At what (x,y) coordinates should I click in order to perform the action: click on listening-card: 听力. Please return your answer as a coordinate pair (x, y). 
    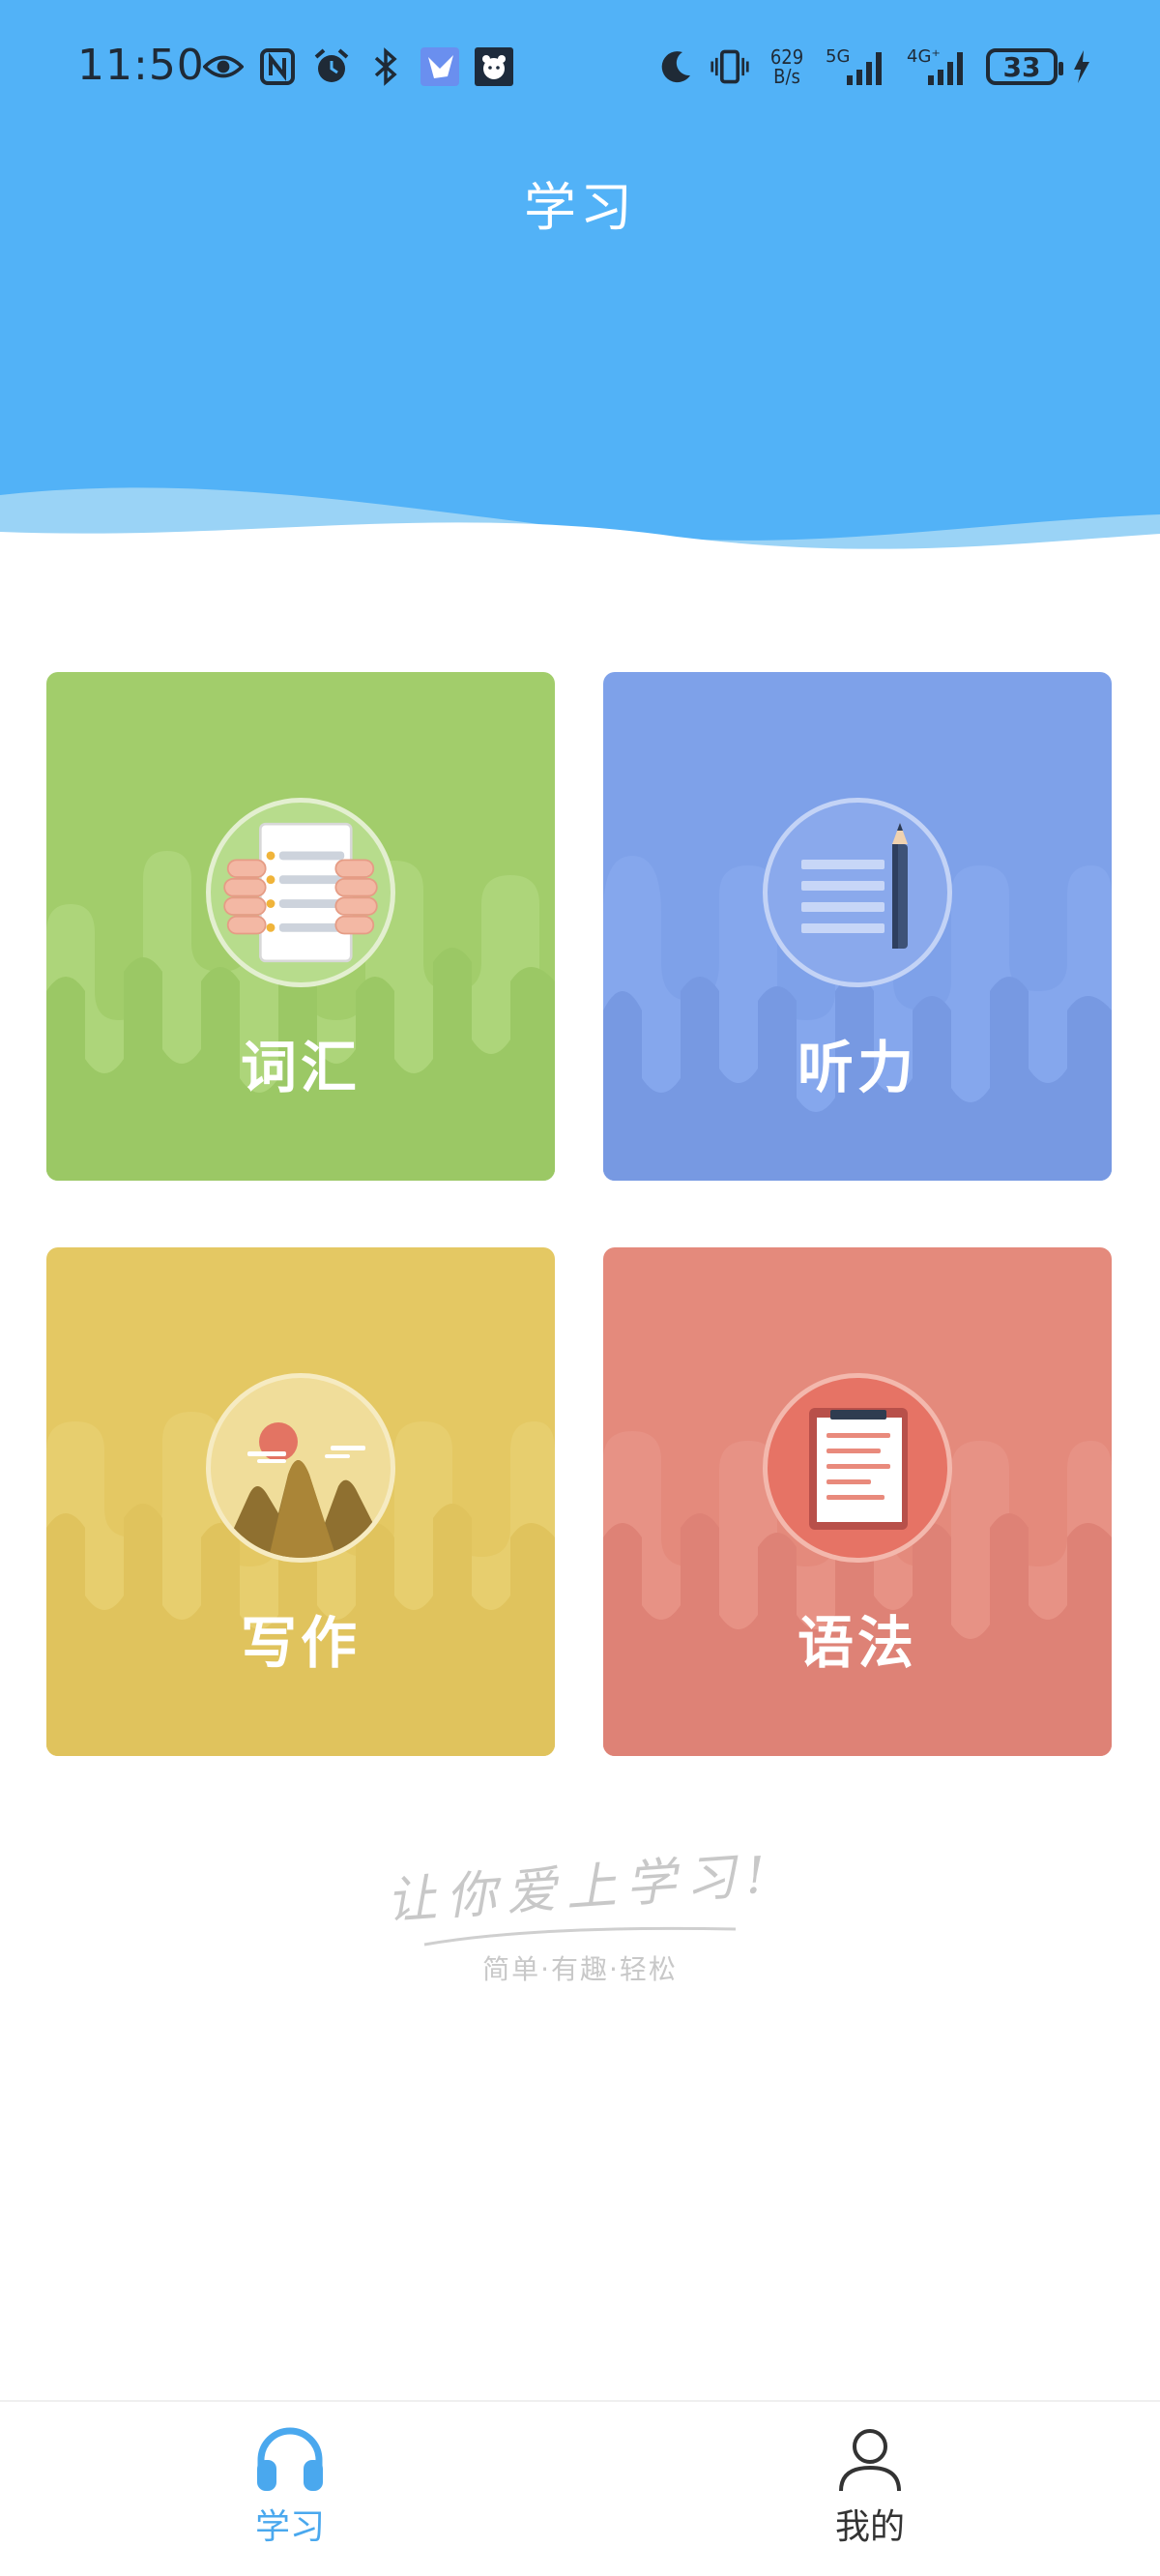
    Looking at the image, I should click on (857, 926).